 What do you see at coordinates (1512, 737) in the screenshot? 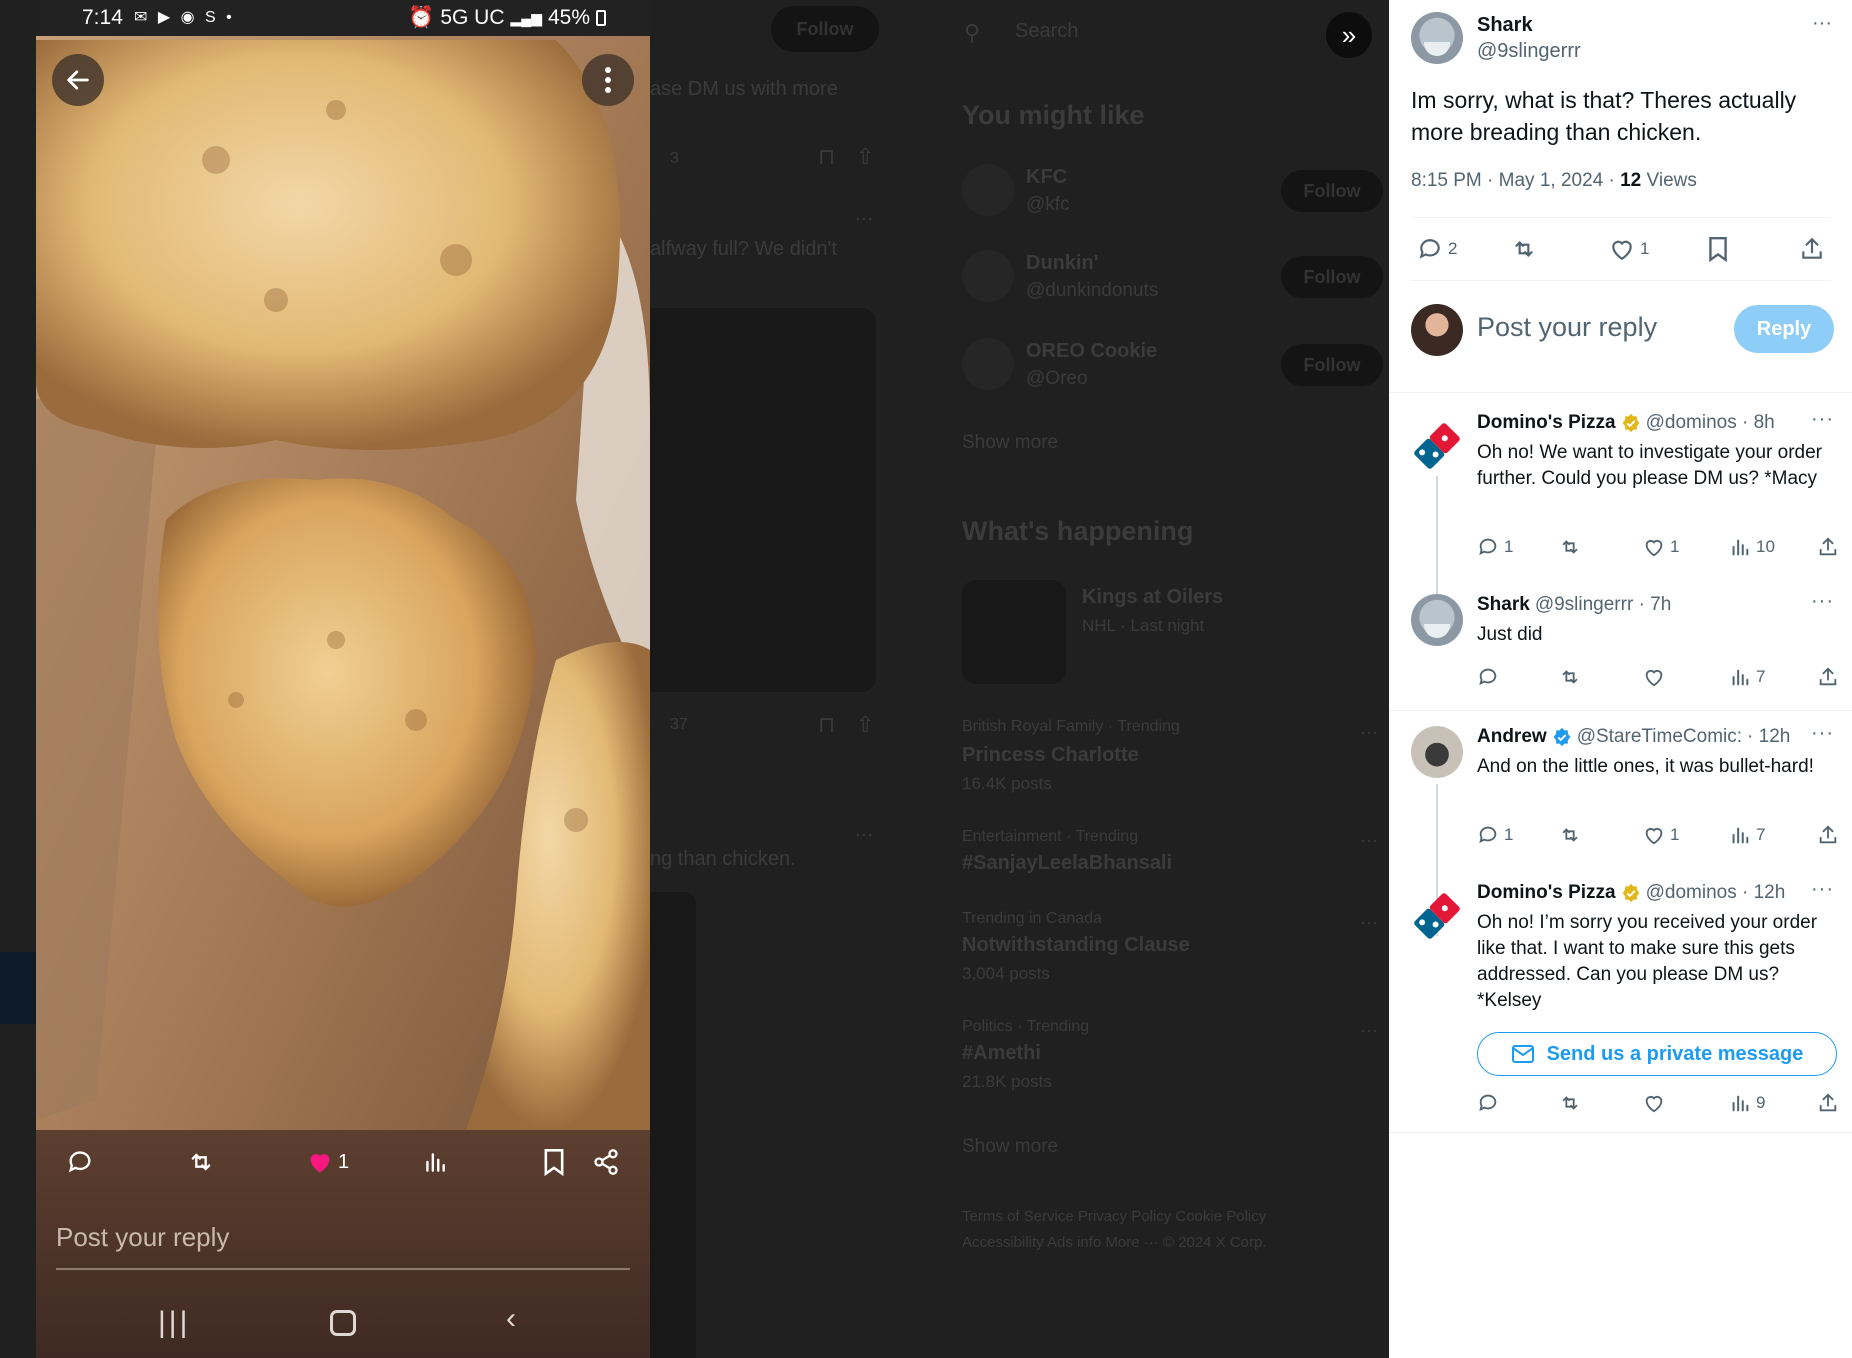
I see `reply-author-name: Andrew` at bounding box center [1512, 737].